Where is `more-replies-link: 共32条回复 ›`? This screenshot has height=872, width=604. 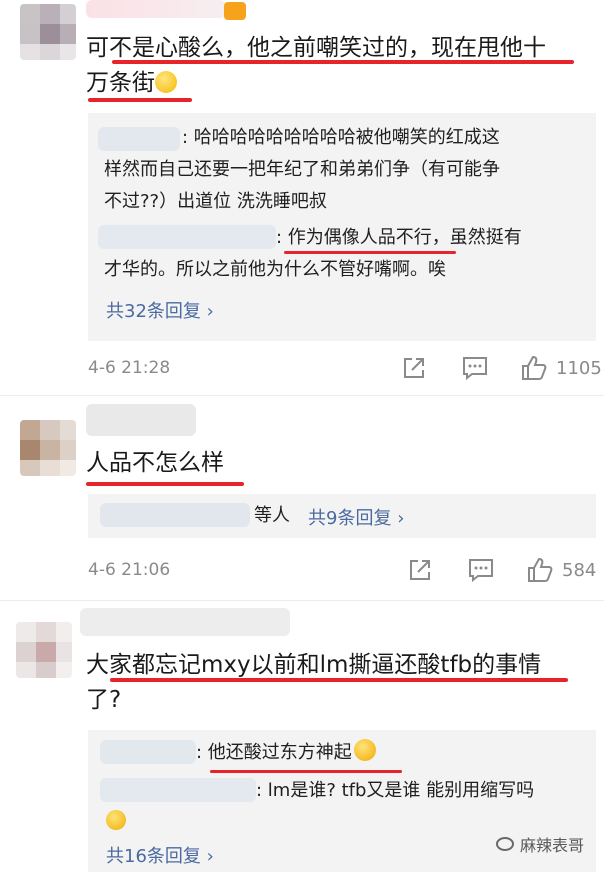 more-replies-link: 共32条回复 › is located at coordinates (160, 310).